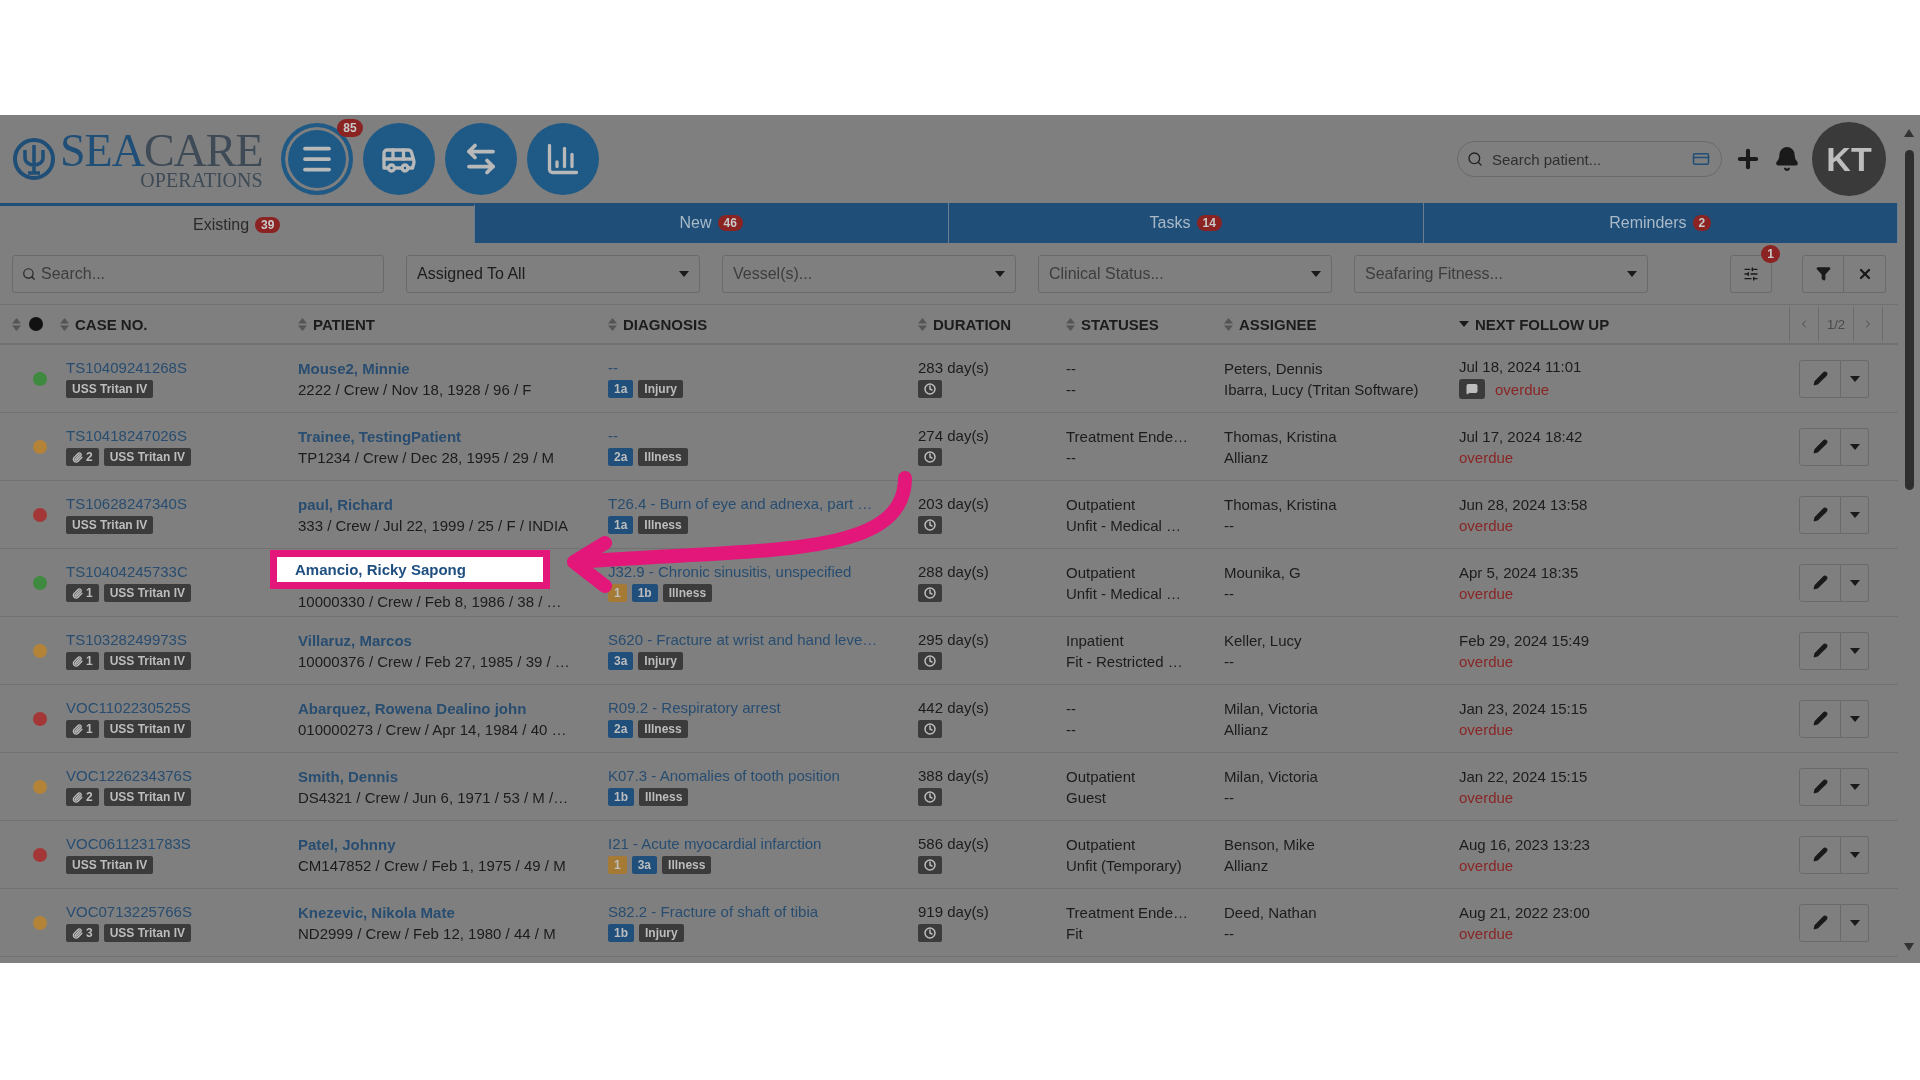  Describe the element at coordinates (126, 435) in the screenshot. I see `case-number-link: TS10418247026S` at that location.